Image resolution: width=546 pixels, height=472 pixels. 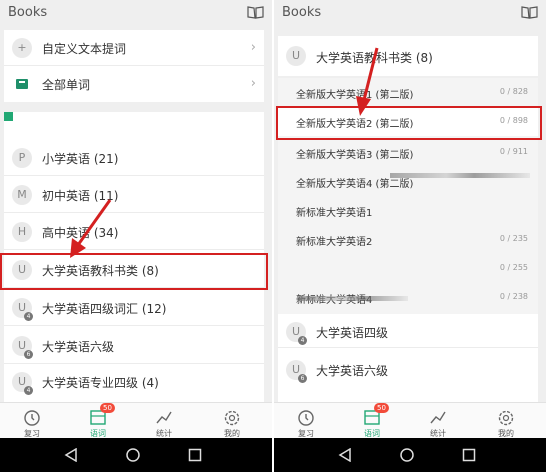 I want to click on category-row: U 4 大学英语专业四级 (4), so click(x=134, y=382).